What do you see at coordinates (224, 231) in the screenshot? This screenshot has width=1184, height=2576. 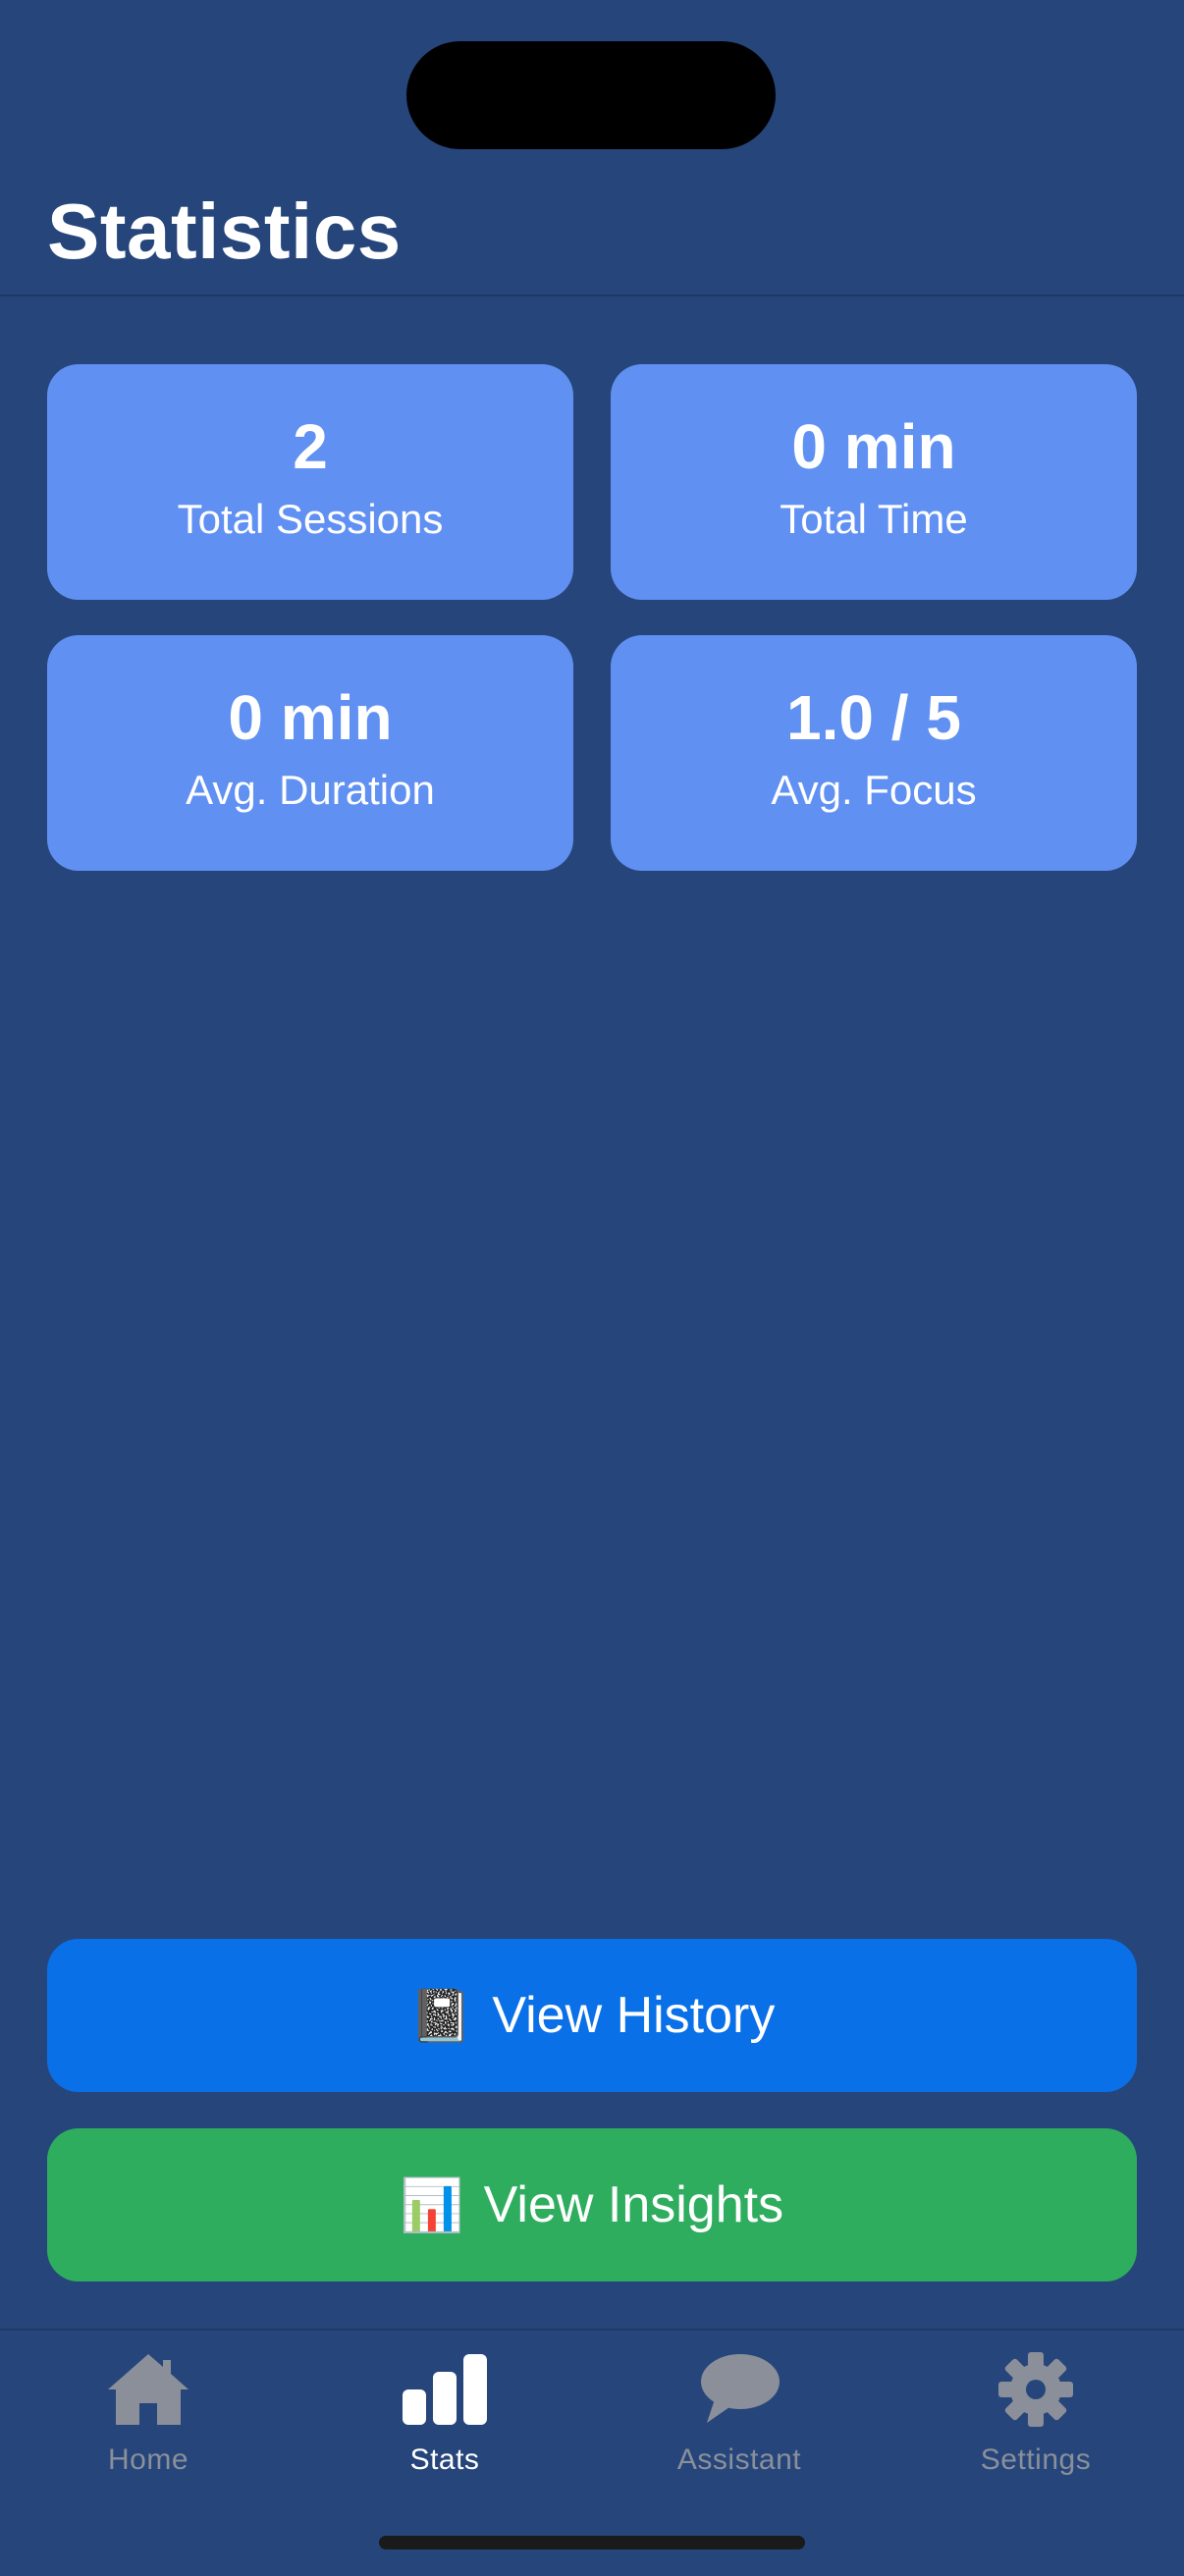 I see `page-title: Statistics` at bounding box center [224, 231].